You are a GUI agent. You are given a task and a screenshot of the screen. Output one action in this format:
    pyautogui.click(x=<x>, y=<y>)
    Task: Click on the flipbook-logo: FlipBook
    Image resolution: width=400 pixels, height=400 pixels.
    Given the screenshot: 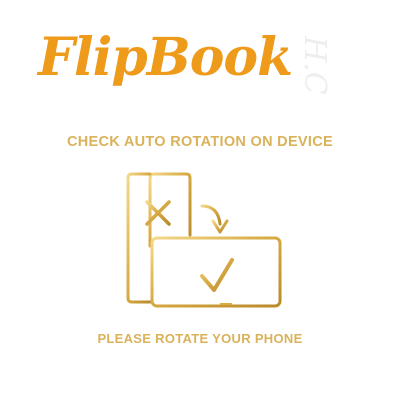 What is the action you would take?
    pyautogui.click(x=165, y=57)
    